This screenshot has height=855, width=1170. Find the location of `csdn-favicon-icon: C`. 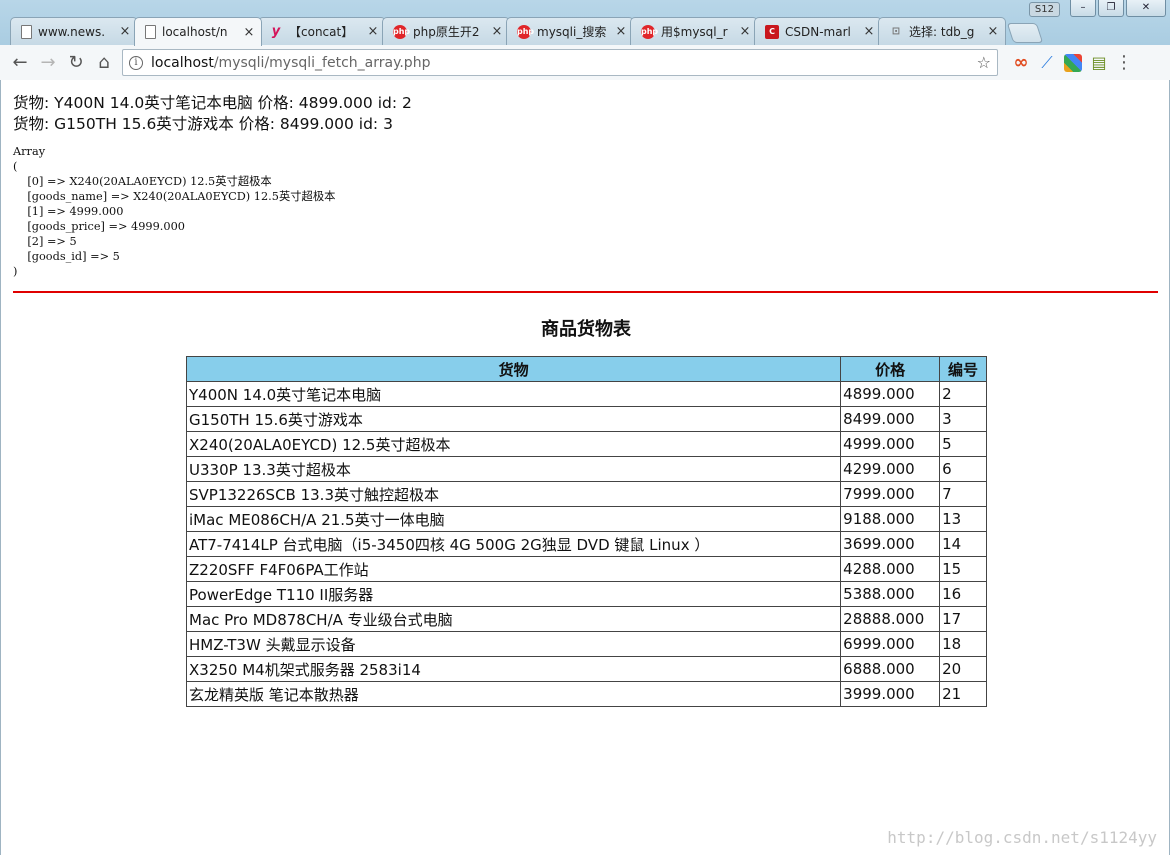

csdn-favicon-icon: C is located at coordinates (772, 31).